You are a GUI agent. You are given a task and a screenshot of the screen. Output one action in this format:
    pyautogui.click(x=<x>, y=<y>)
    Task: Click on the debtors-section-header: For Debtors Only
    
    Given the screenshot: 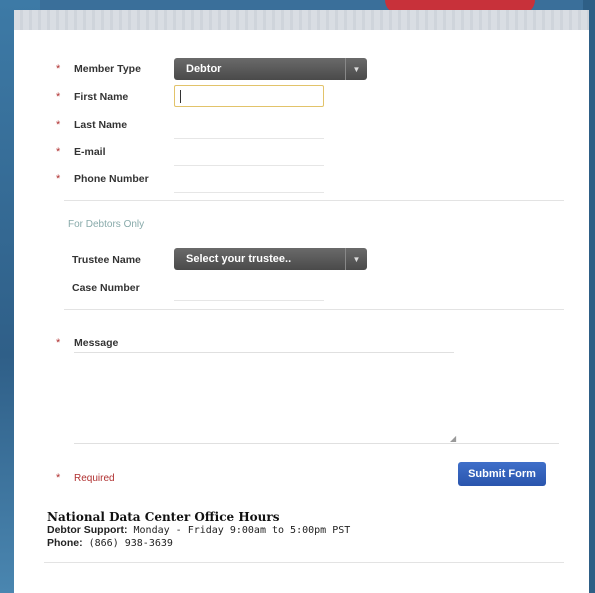 What is the action you would take?
    pyautogui.click(x=106, y=224)
    